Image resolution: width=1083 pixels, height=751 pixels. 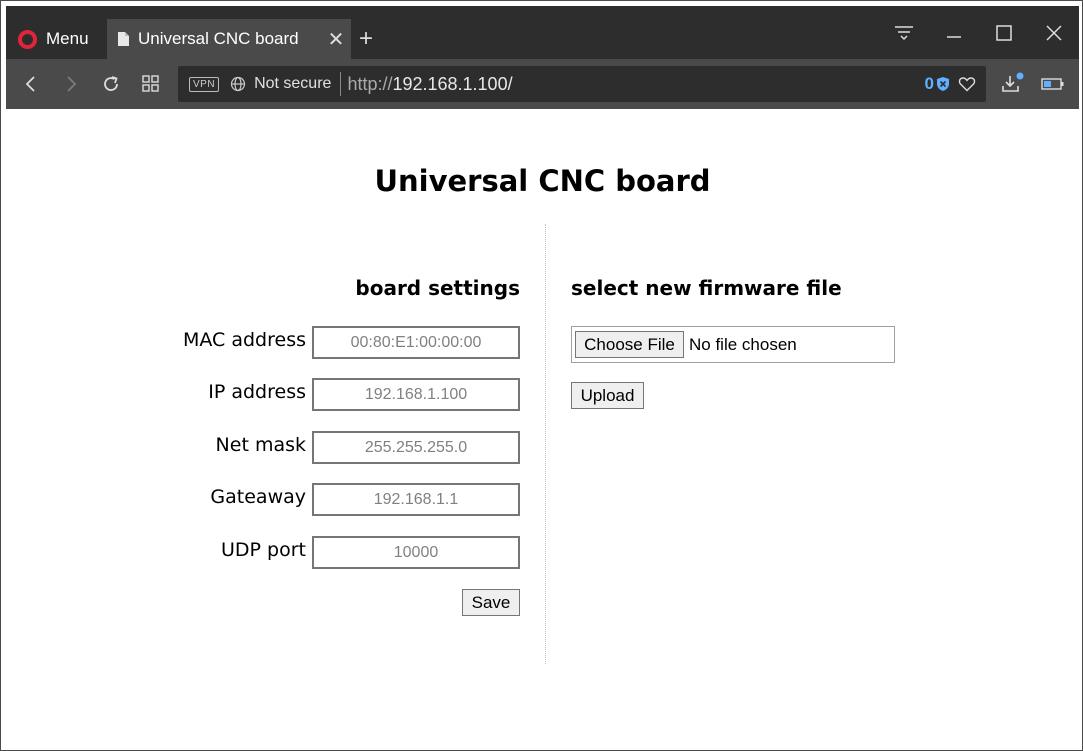 I want to click on address-bar: VPN Not secure http://192.168.1.100/ 0, so click(x=582, y=84).